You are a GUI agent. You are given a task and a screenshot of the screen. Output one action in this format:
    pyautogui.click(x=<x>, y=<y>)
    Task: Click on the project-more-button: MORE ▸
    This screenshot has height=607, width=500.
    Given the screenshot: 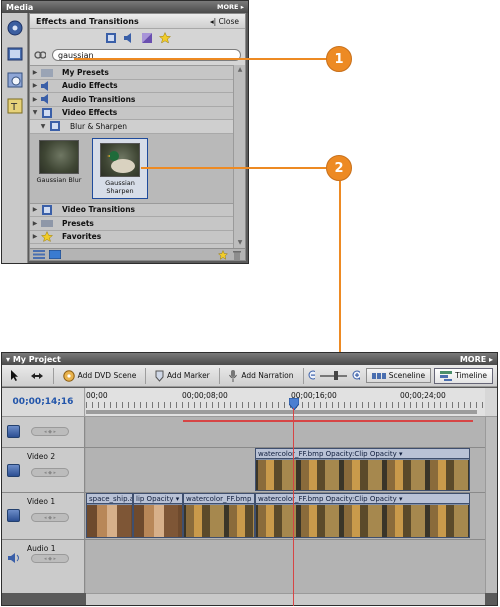 What is the action you would take?
    pyautogui.click(x=476, y=359)
    